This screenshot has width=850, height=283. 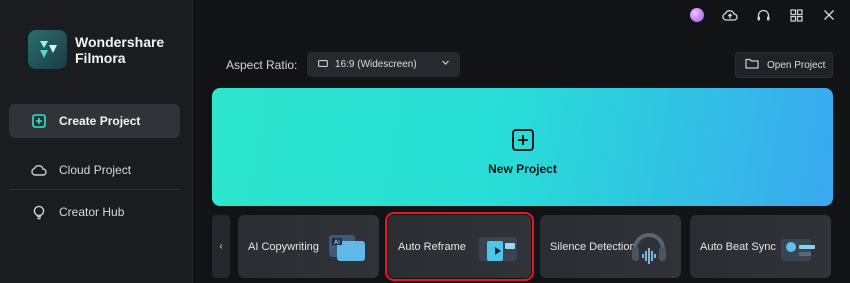 I want to click on sidebar-item-cloud-project: Cloud Project, so click(x=94, y=170).